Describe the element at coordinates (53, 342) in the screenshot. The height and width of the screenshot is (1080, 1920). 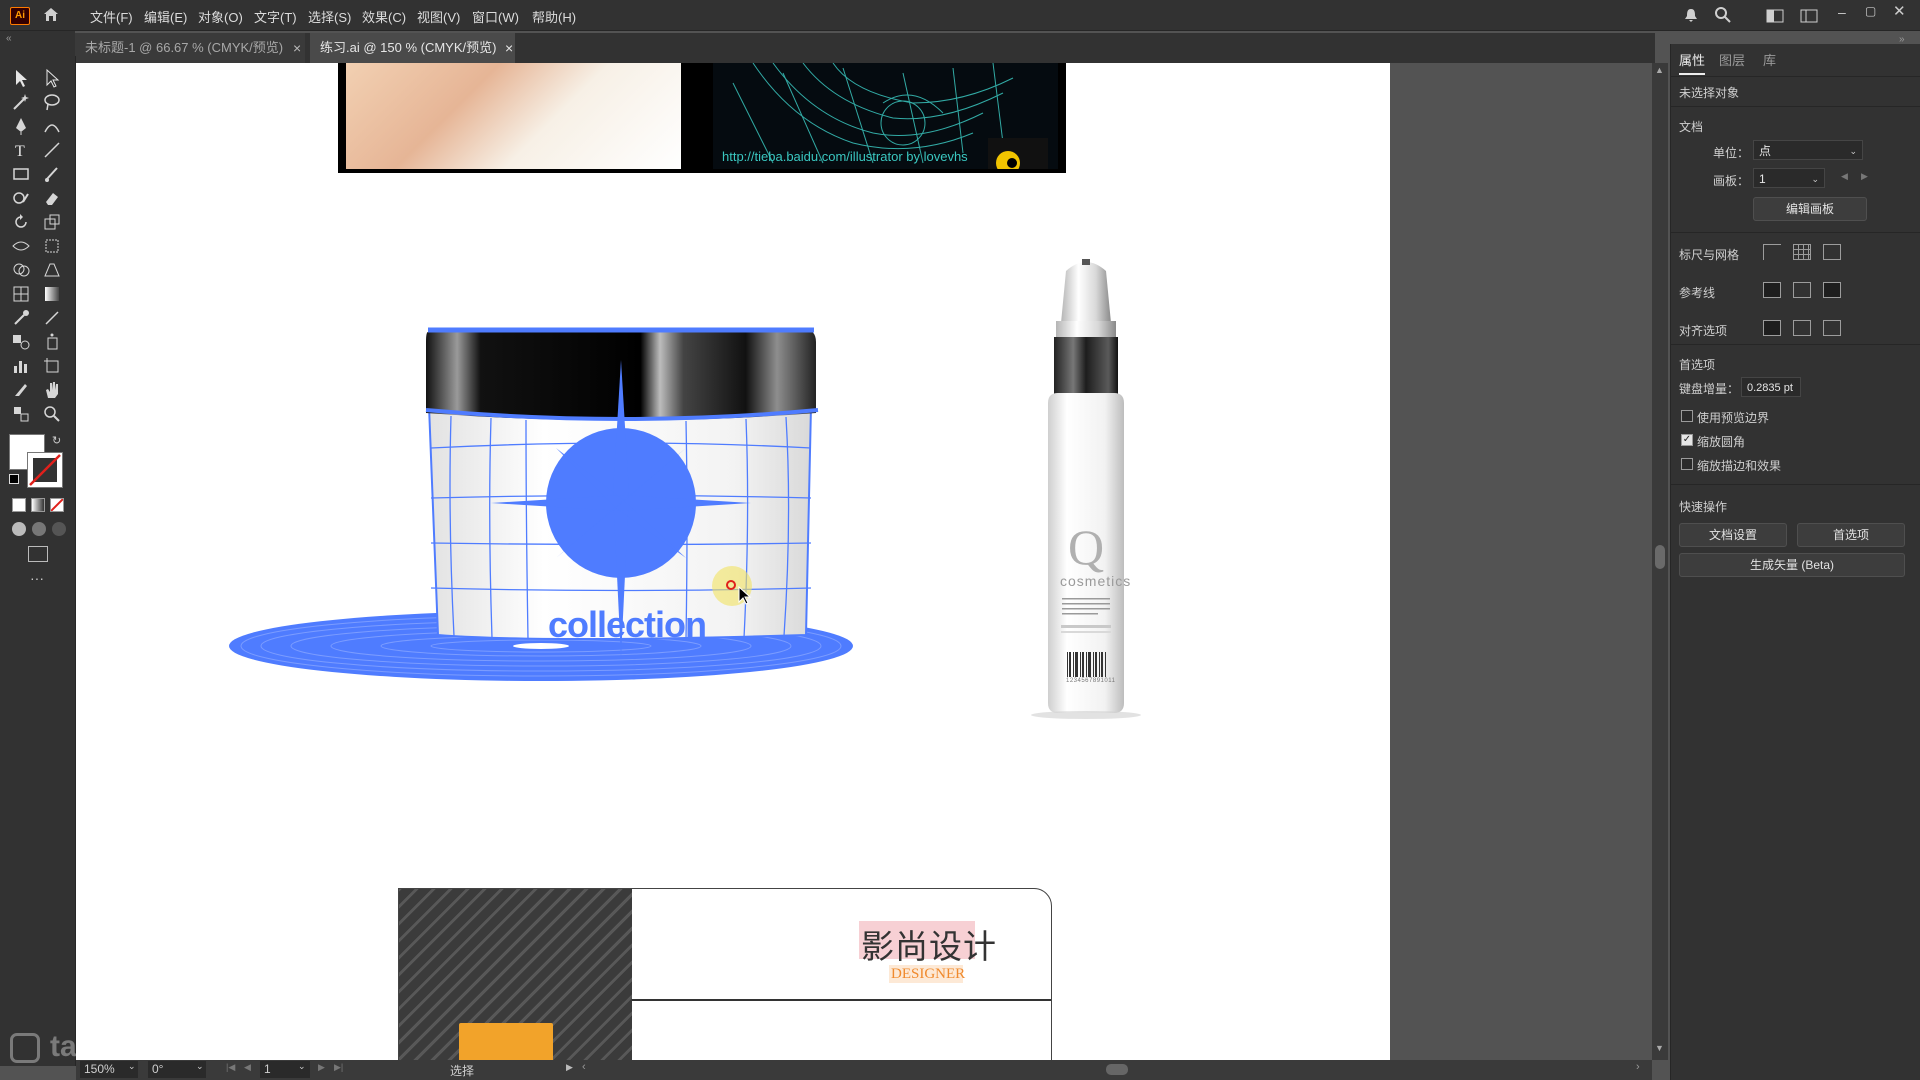
I see `symbol-sprayer-tool-icon` at that location.